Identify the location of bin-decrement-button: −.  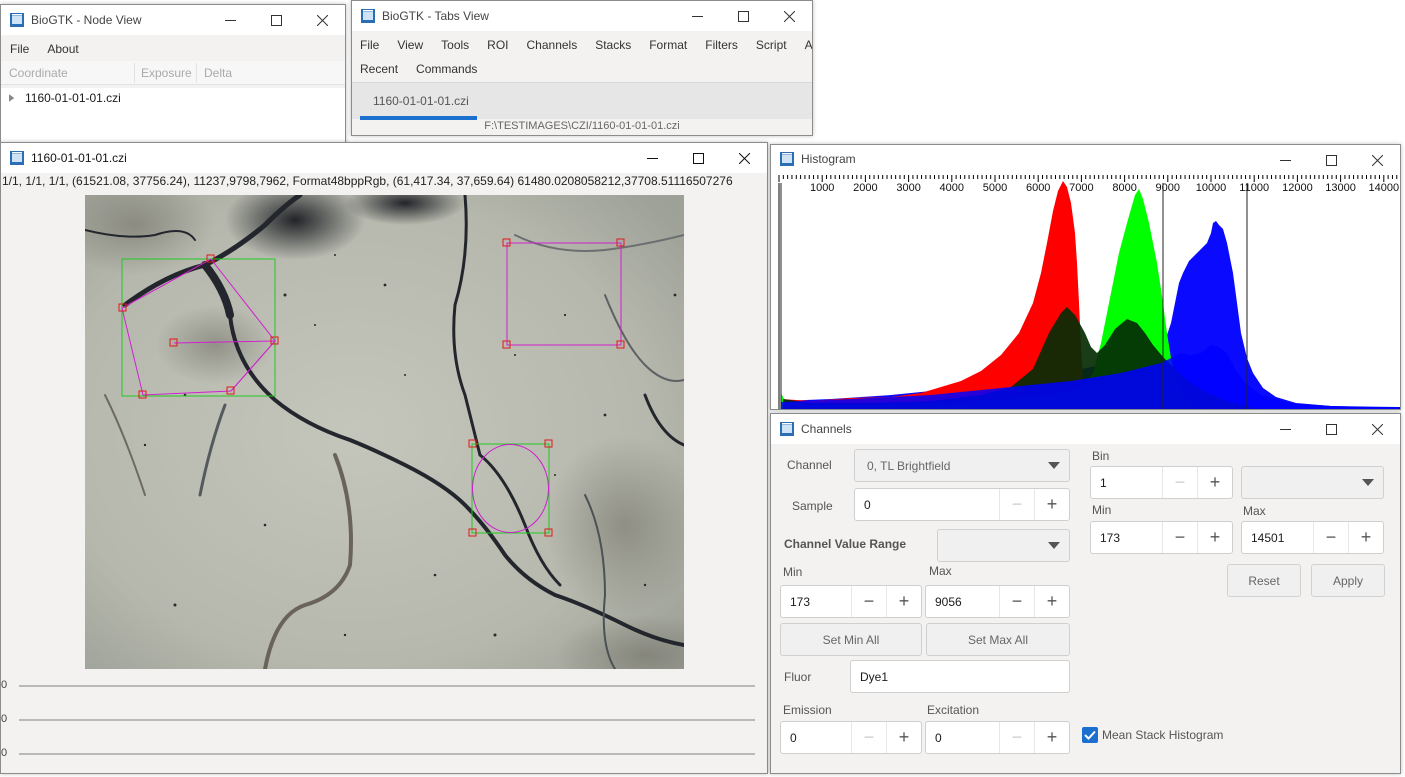
(1179, 482).